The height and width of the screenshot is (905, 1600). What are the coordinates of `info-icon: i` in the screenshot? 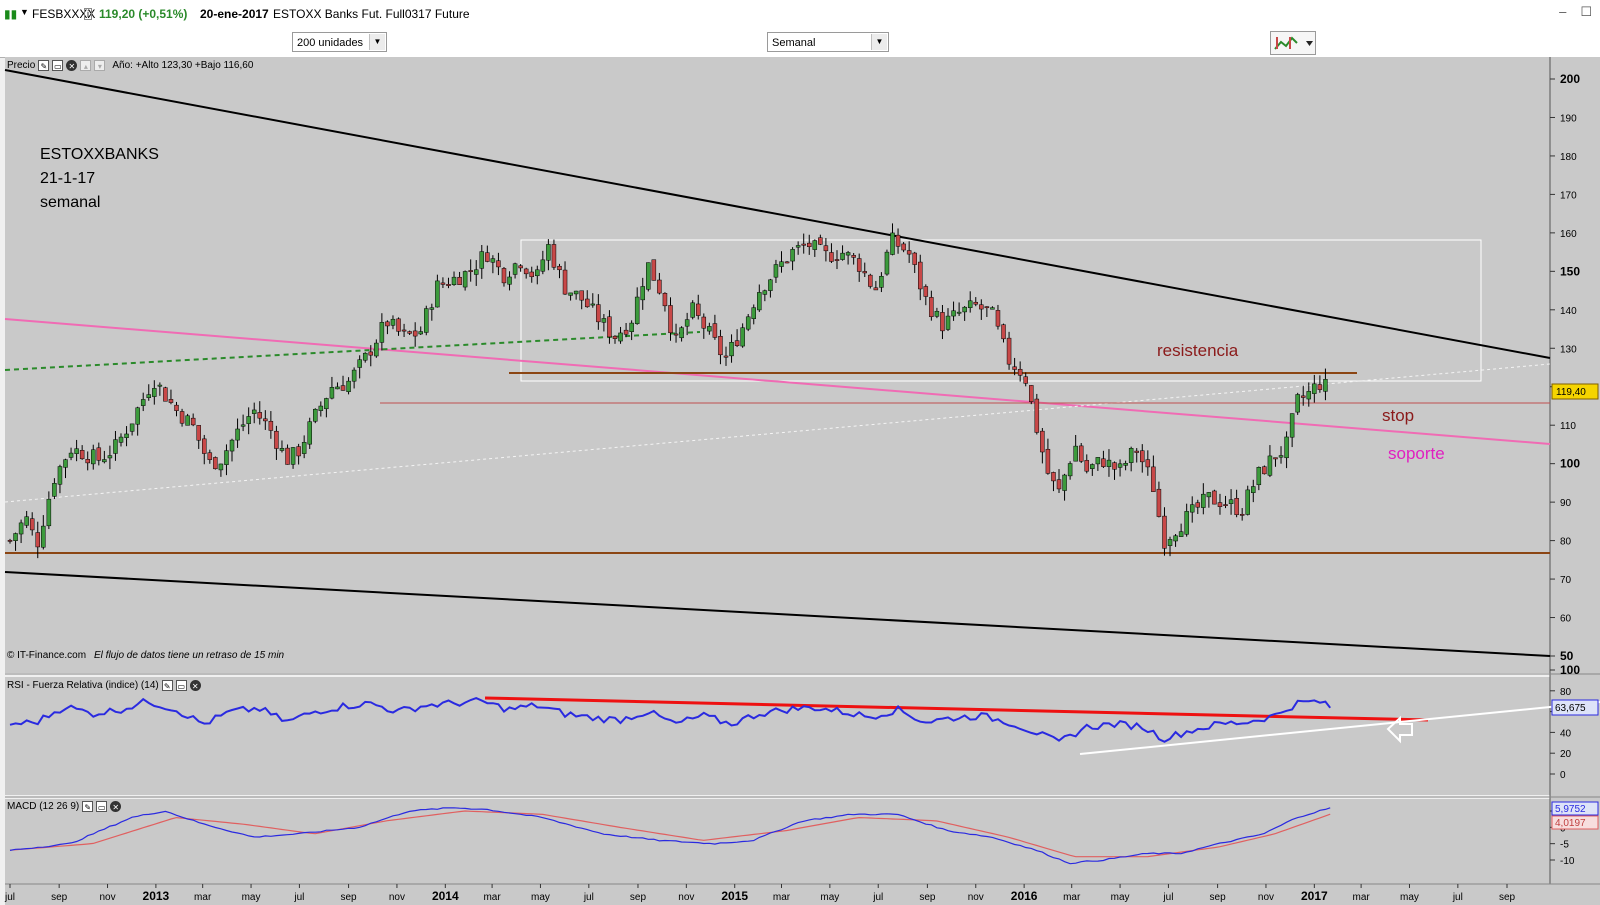 It's located at (88, 14).